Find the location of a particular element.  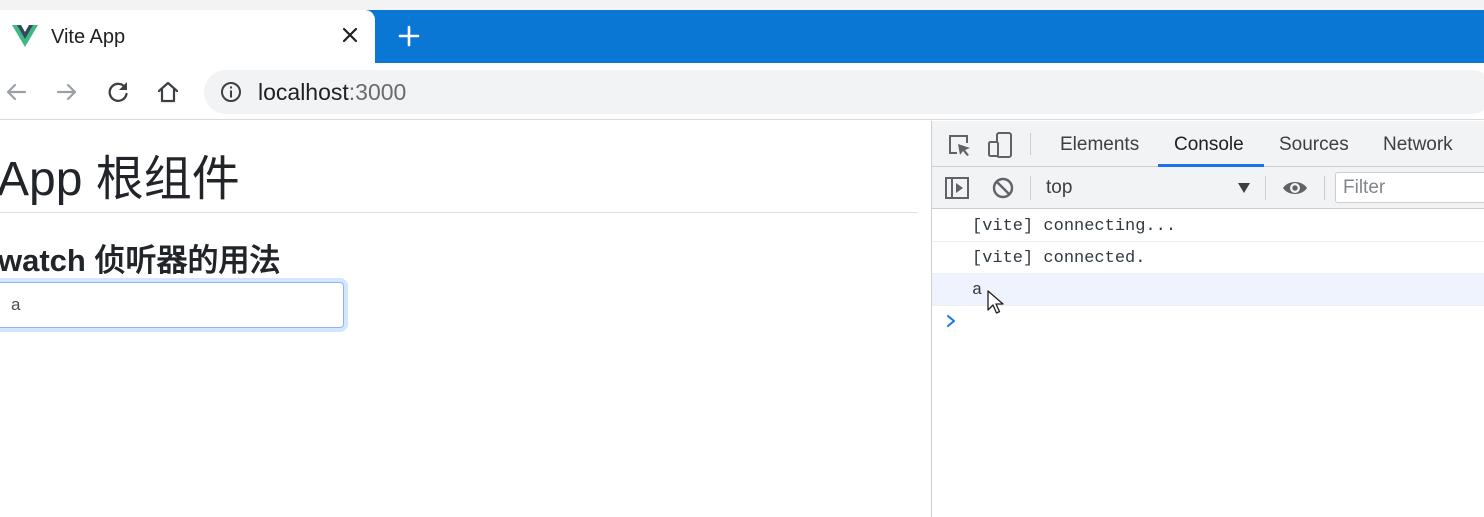

console-filter is located at coordinates (1409, 187).